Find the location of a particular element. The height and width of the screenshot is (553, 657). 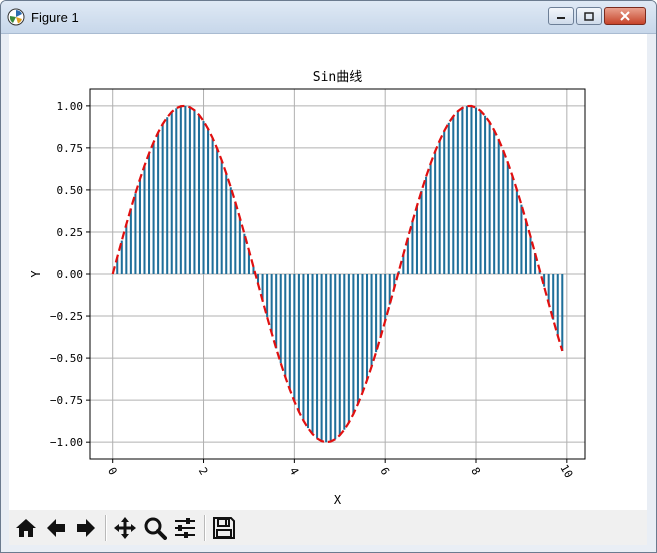

forward-button is located at coordinates (86, 528).